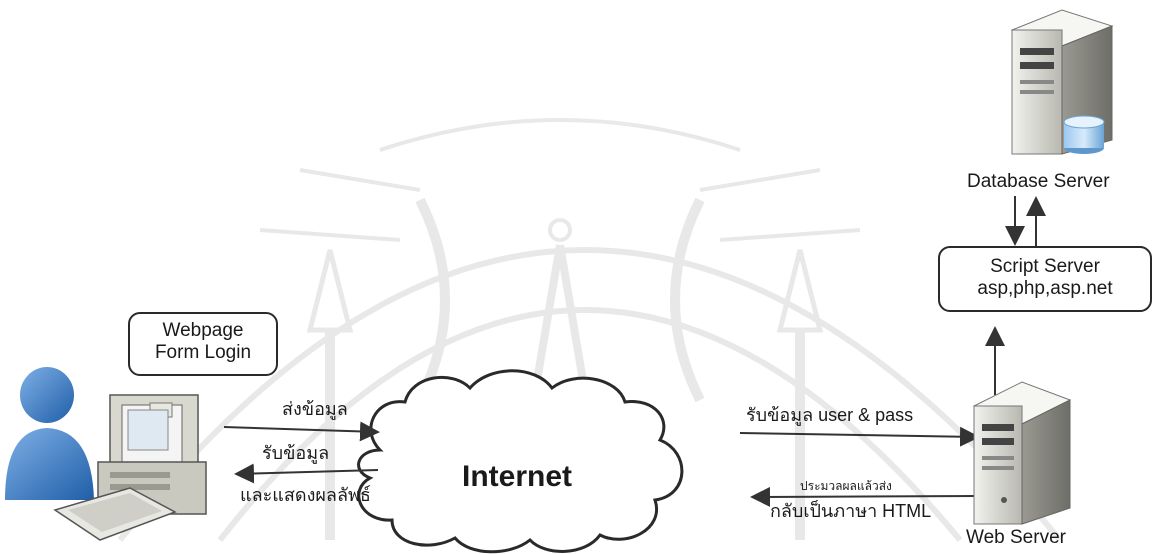 Image resolution: width=1169 pixels, height=554 pixels. What do you see at coordinates (306, 473) in the screenshot?
I see `receive-data-arrow` at bounding box center [306, 473].